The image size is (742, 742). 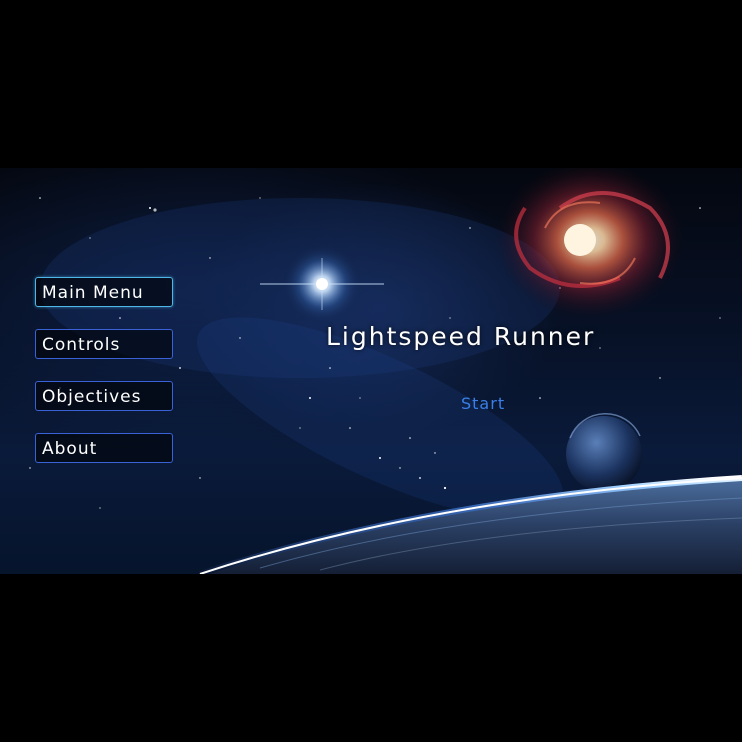 What do you see at coordinates (104, 292) in the screenshot?
I see `main-menu-button: Main Menu` at bounding box center [104, 292].